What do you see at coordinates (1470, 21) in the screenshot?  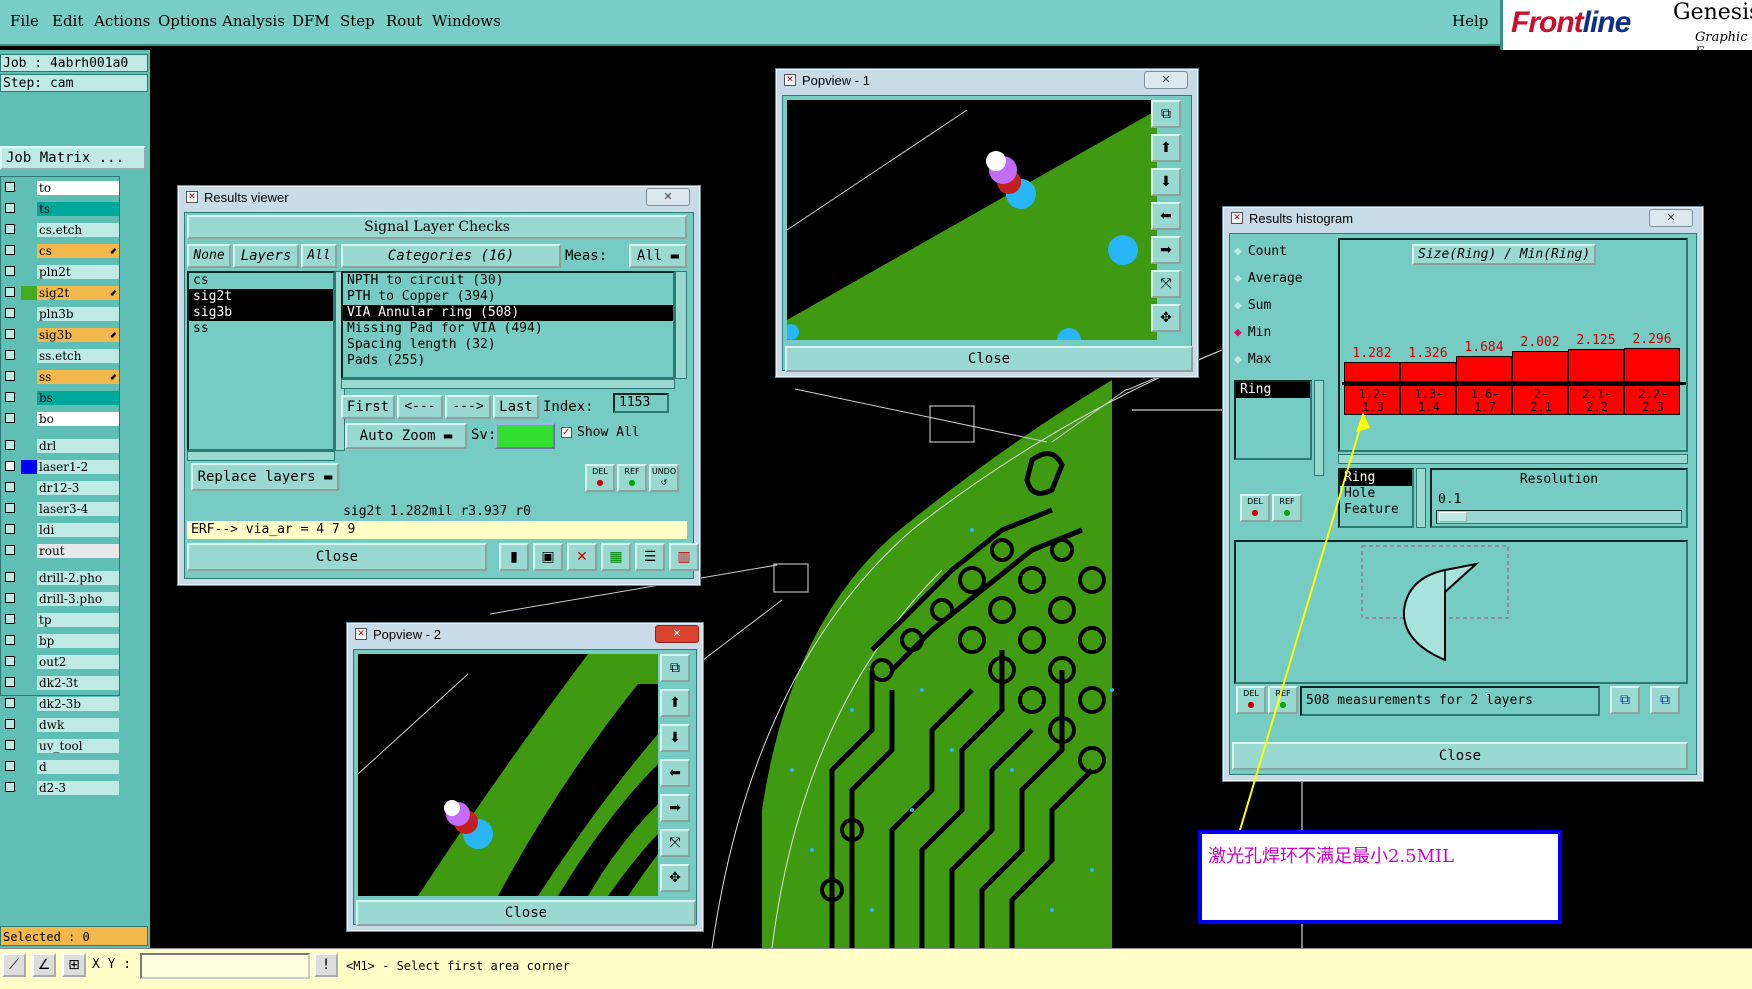 I see `menu-help: Help` at bounding box center [1470, 21].